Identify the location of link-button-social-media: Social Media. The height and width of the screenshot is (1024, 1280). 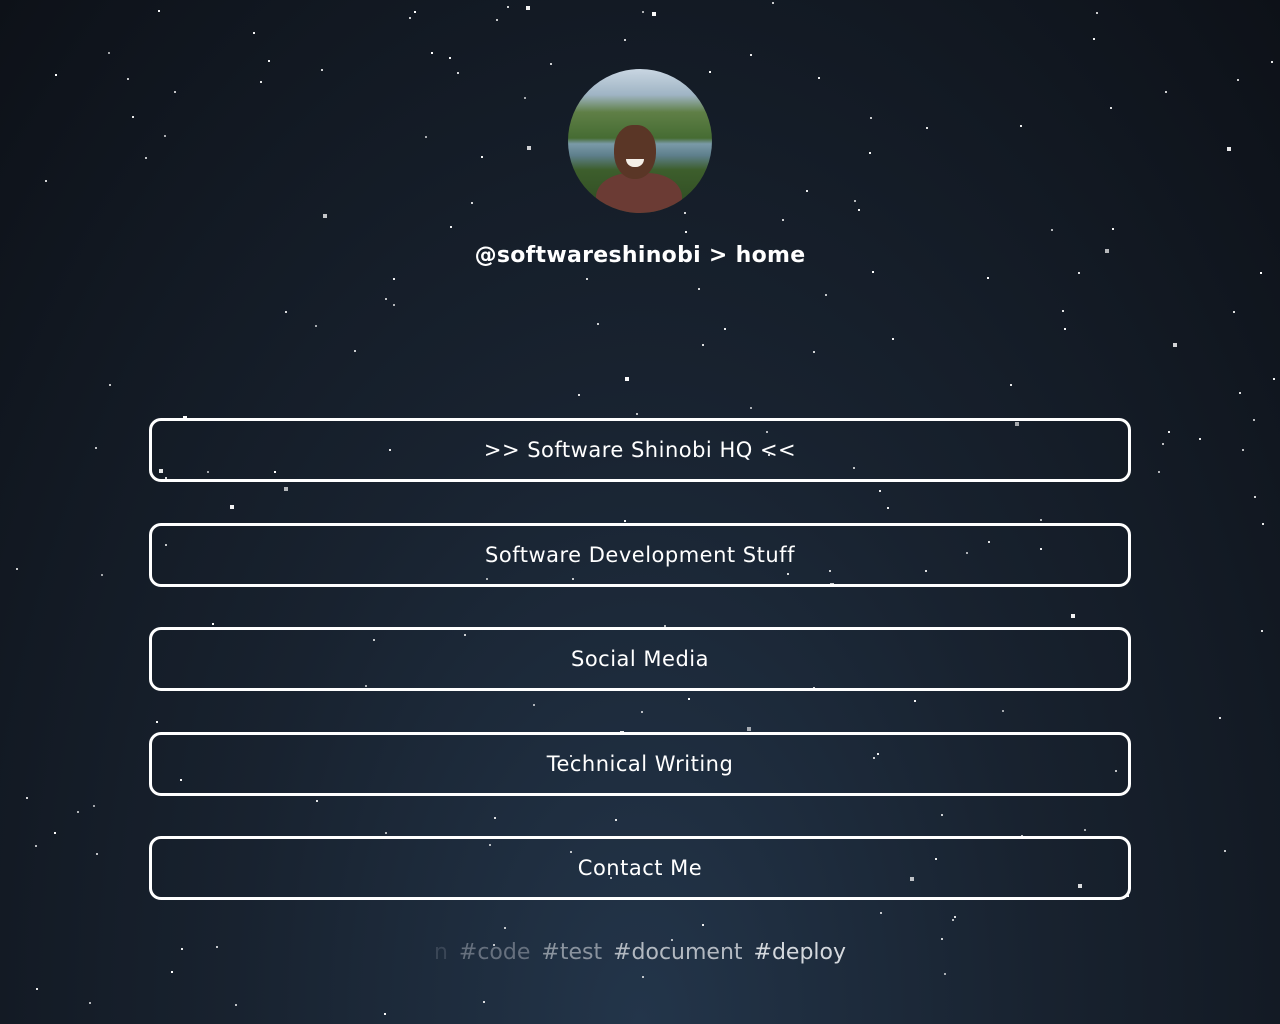
(640, 659).